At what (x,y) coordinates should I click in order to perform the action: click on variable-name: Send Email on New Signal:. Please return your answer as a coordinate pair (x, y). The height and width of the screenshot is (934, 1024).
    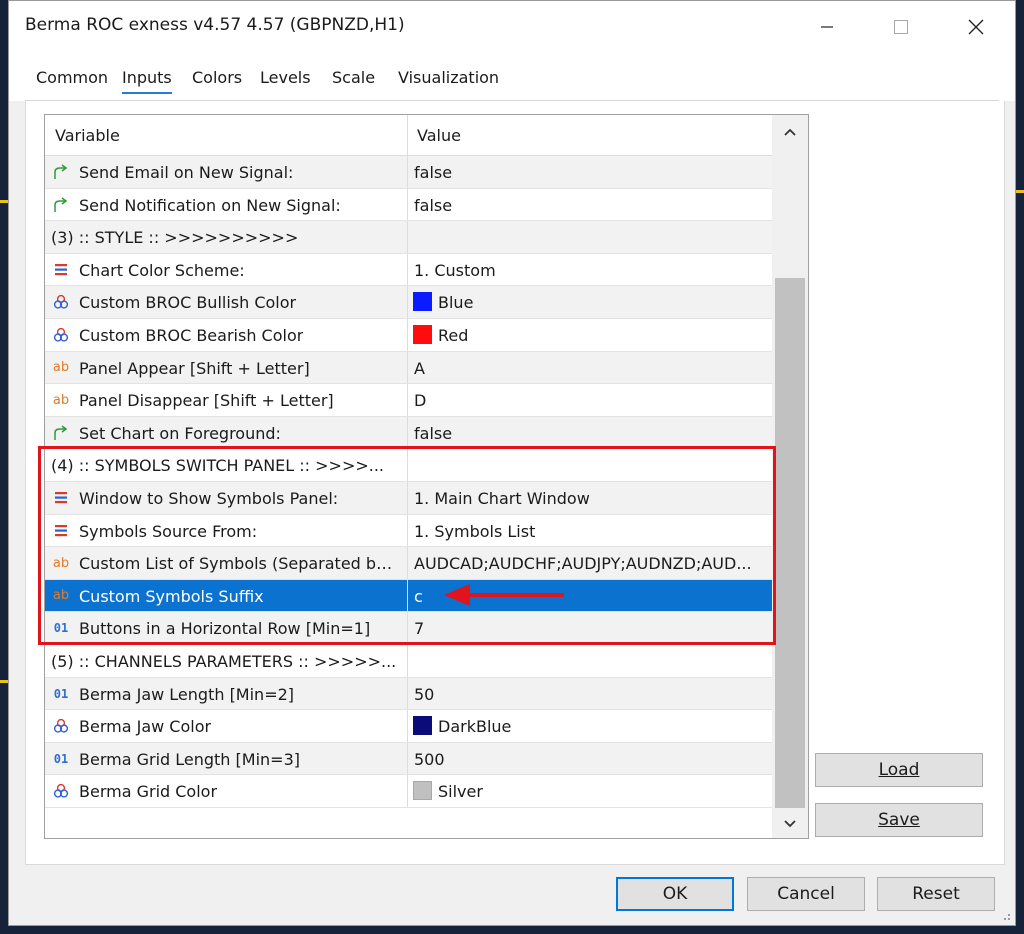
    Looking at the image, I should click on (186, 172).